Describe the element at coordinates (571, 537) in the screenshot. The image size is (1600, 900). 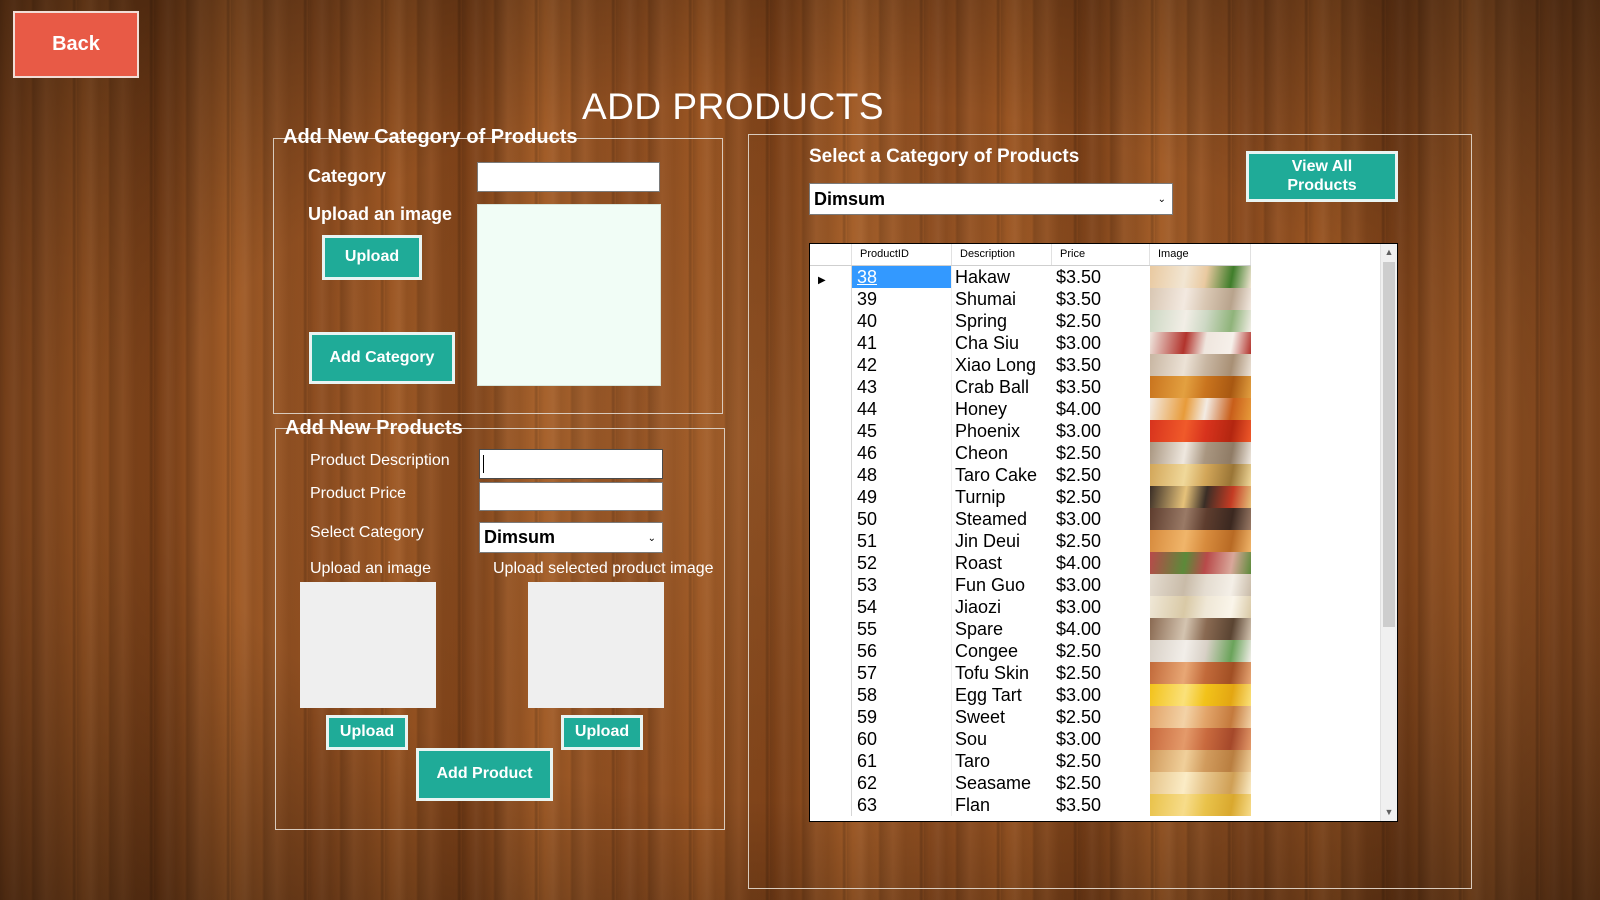
I see `product-category-select: Dimsum ⌄` at that location.